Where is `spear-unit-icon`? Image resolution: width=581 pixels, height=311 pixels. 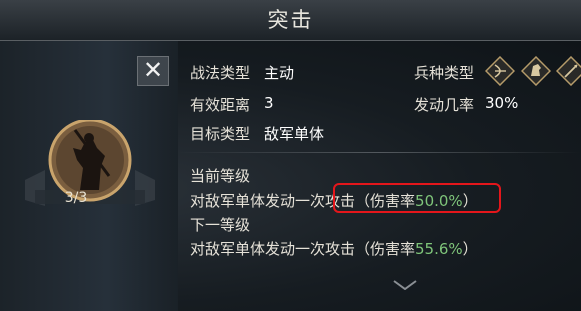 spear-unit-icon is located at coordinates (568, 71).